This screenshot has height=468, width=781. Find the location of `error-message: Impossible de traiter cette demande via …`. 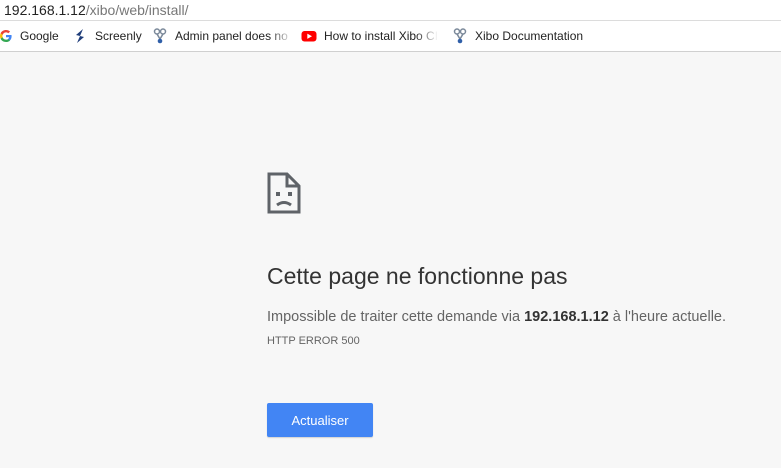

error-message: Impossible de traiter cette demande via … is located at coordinates (496, 317).